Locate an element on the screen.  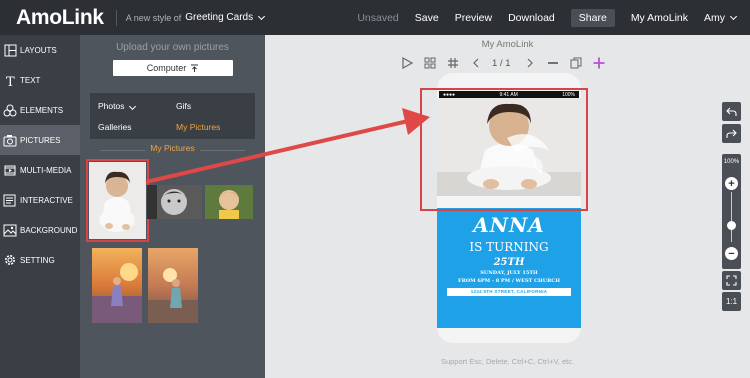
zoom-slider-handle is located at coordinates (731, 225).